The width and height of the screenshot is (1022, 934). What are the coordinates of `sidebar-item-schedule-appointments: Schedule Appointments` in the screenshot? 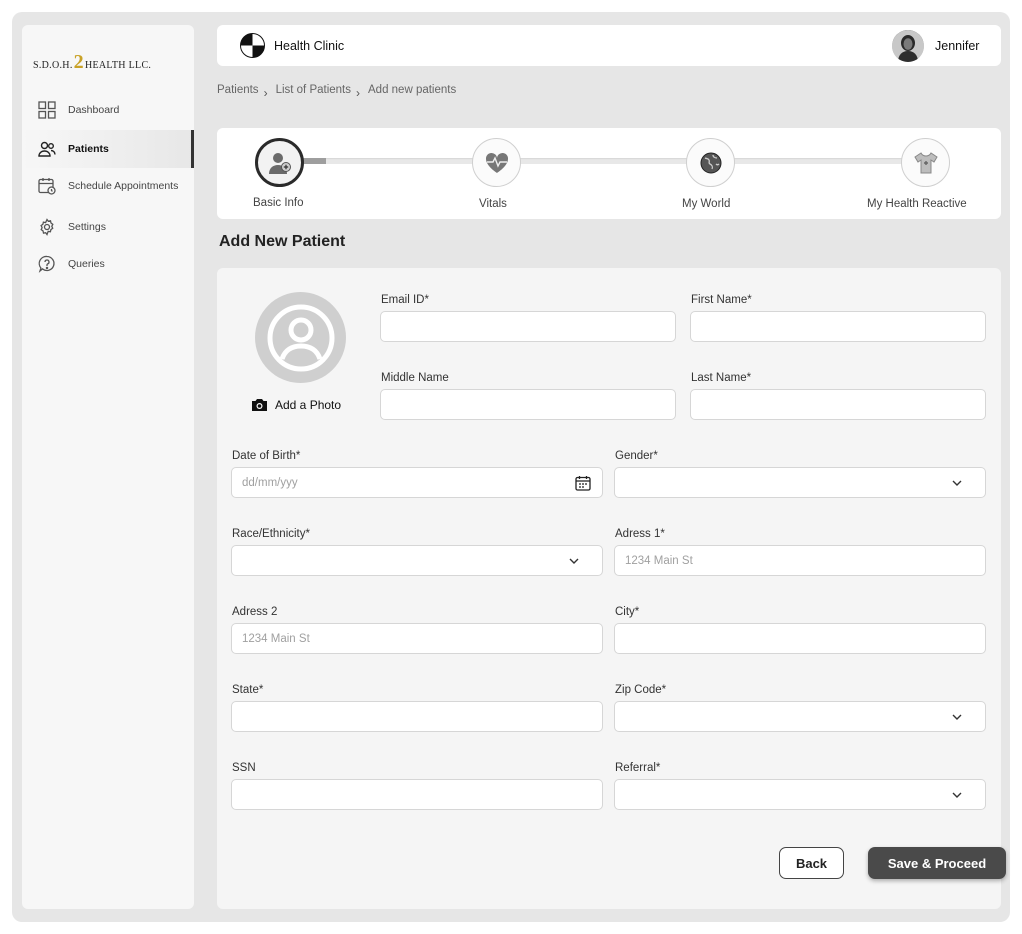 It's located at (108, 186).